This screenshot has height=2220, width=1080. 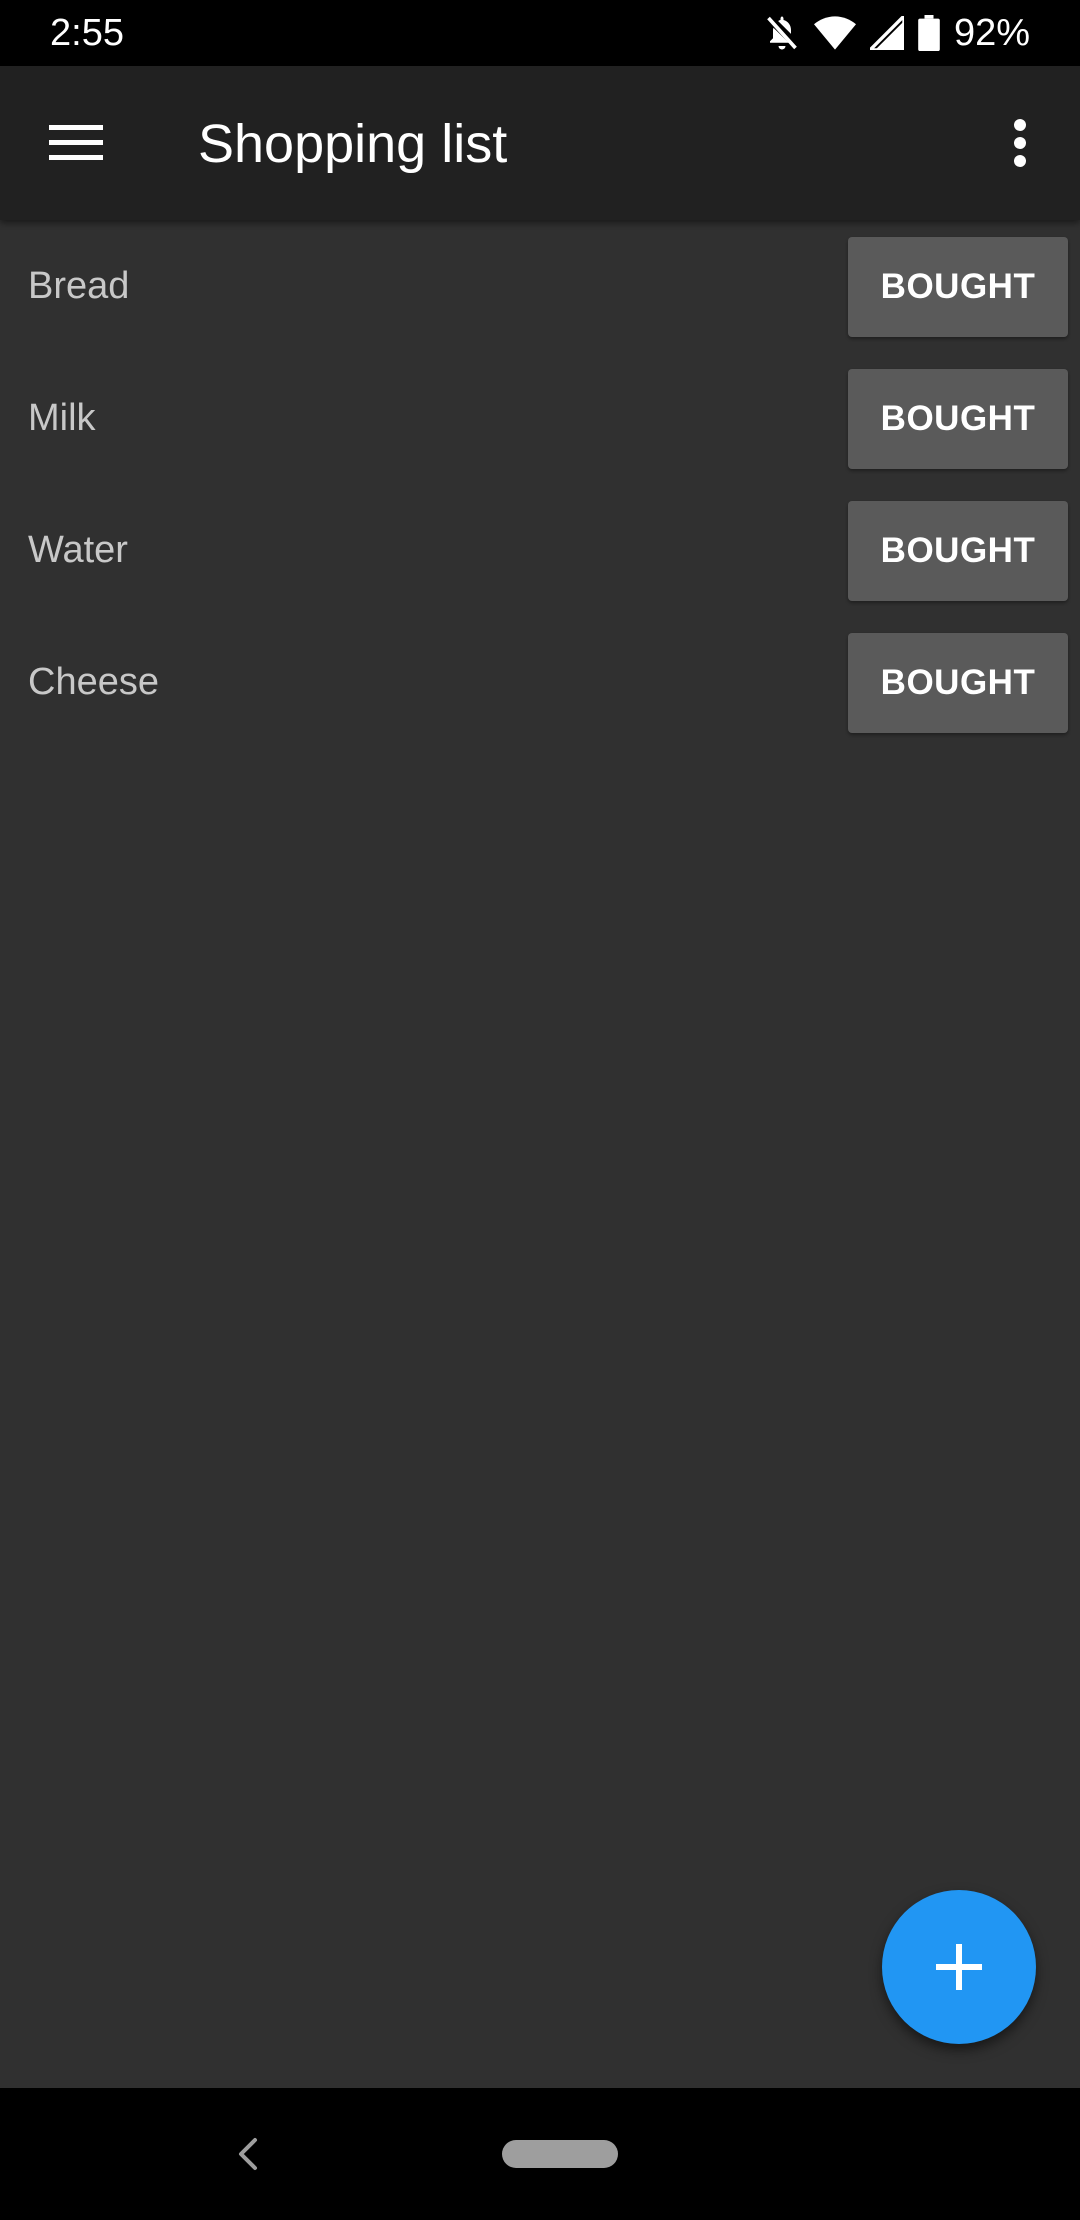 I want to click on status-icons: 92%, so click(x=897, y=33).